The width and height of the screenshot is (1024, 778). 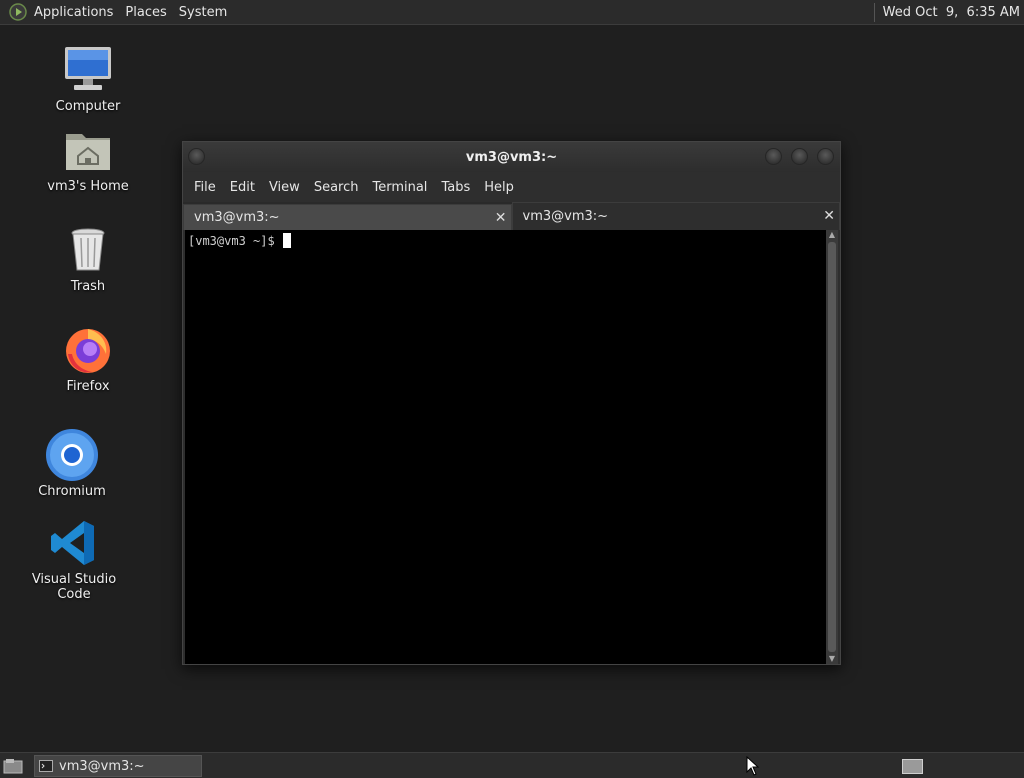 I want to click on window-titlebar: vm3@vm3:~, so click(x=511, y=157).